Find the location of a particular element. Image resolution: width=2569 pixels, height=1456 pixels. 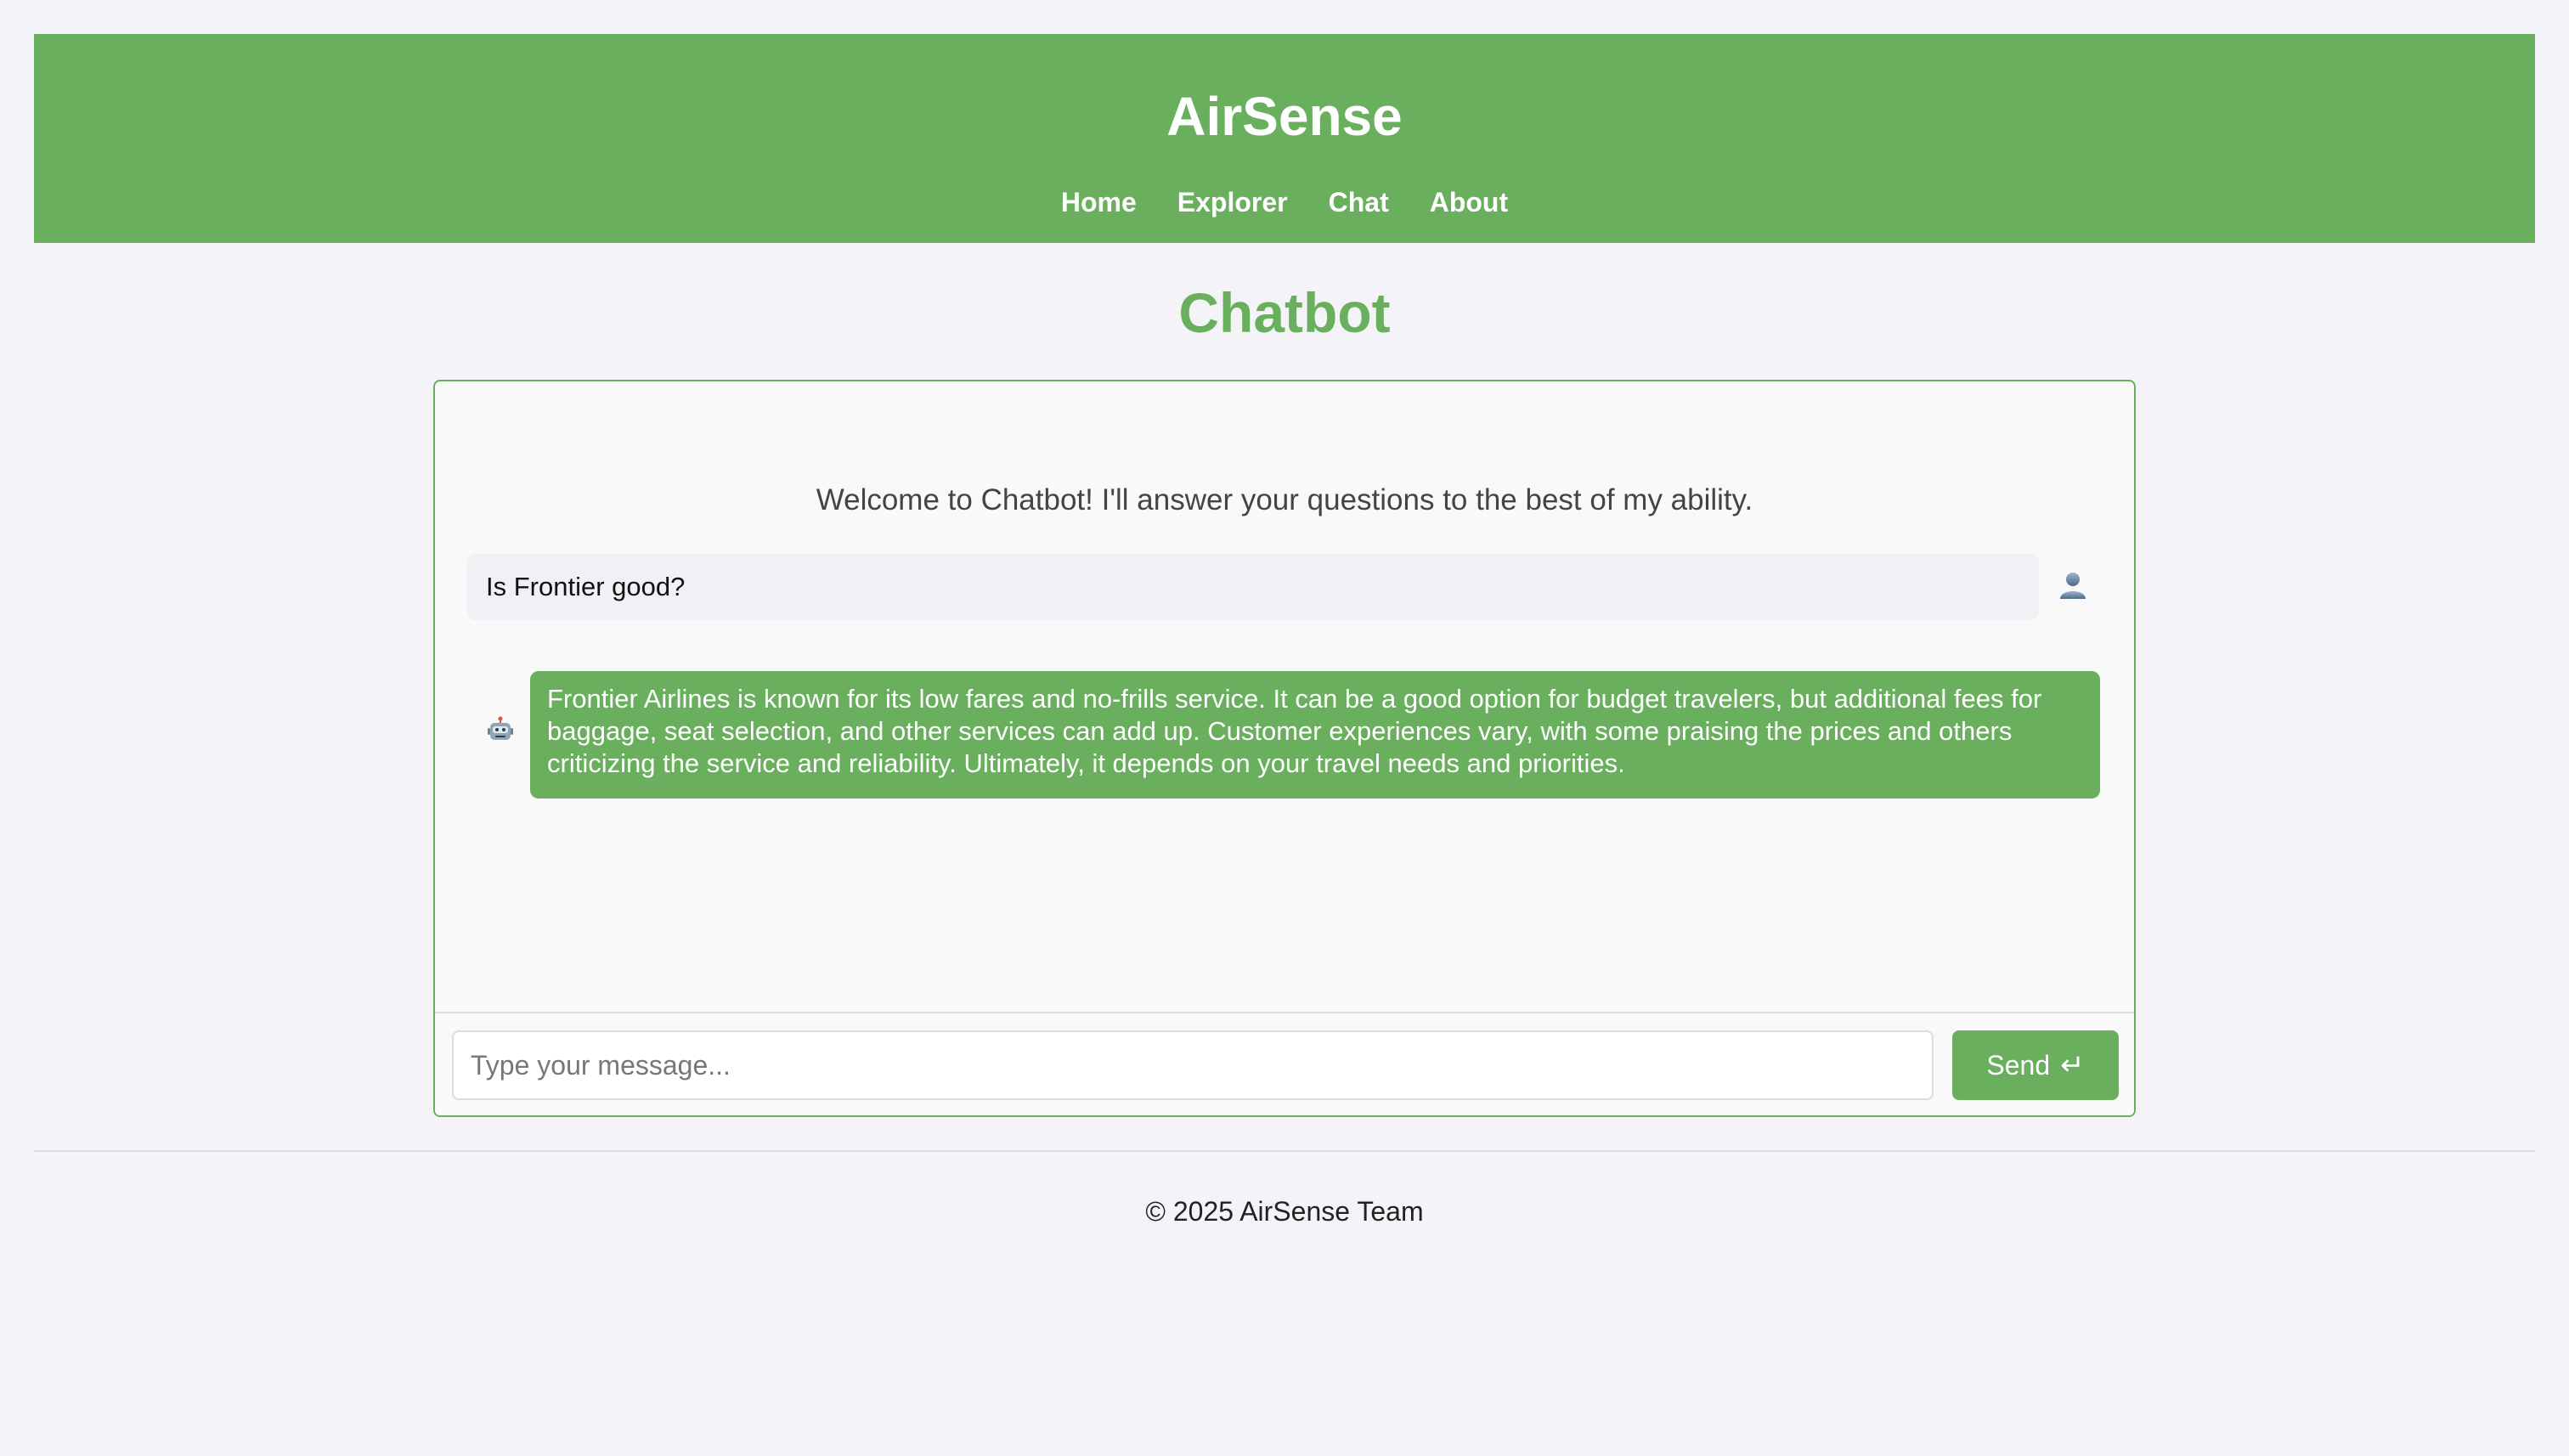

nav-explorer: Explorer is located at coordinates (1233, 202).